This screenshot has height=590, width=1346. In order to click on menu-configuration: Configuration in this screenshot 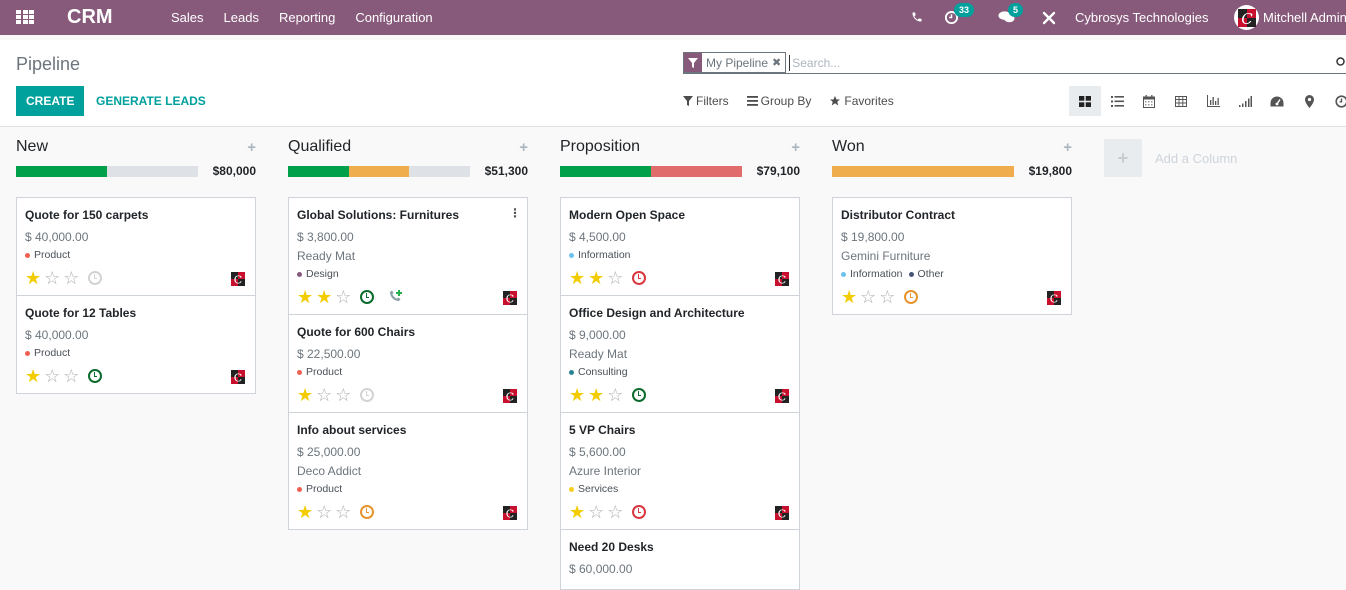, I will do `click(393, 17)`.